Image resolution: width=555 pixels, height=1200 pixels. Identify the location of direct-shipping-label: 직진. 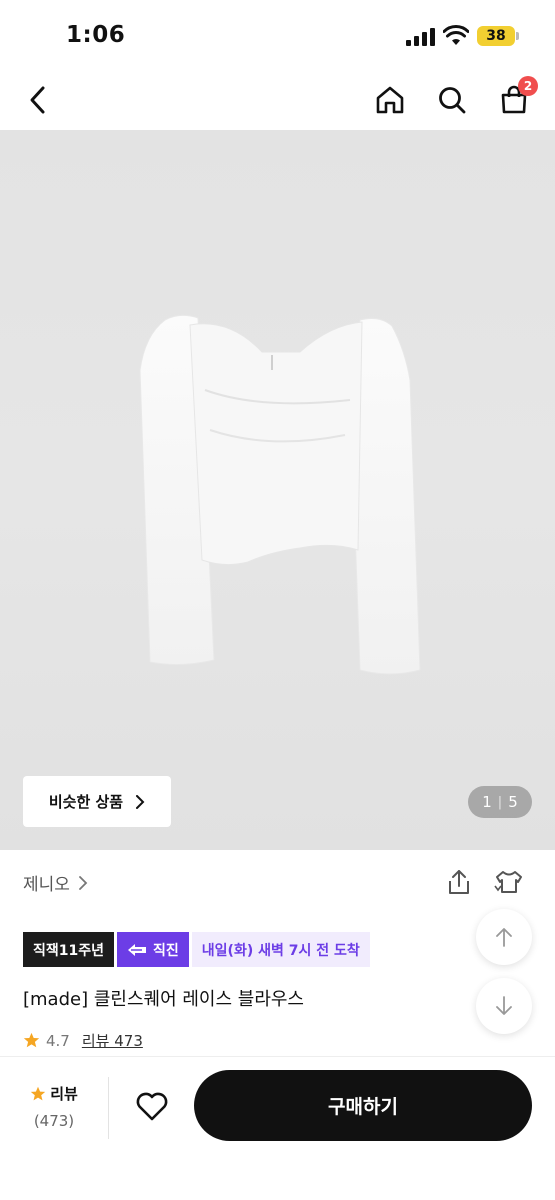
(166, 950).